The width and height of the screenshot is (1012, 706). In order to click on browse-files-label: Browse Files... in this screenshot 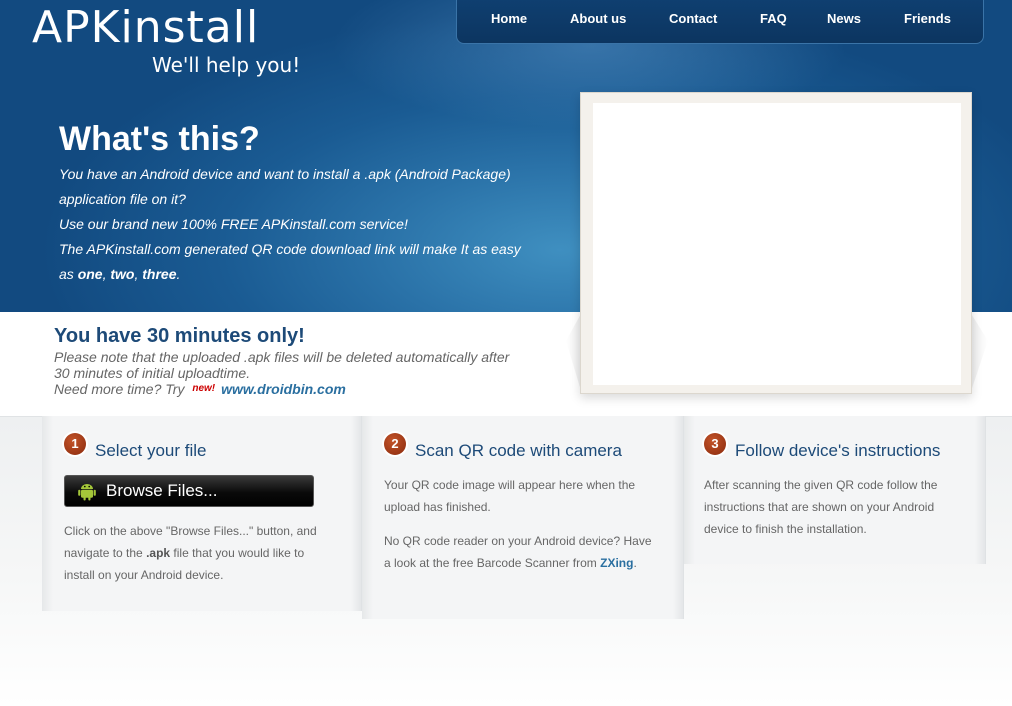, I will do `click(162, 490)`.